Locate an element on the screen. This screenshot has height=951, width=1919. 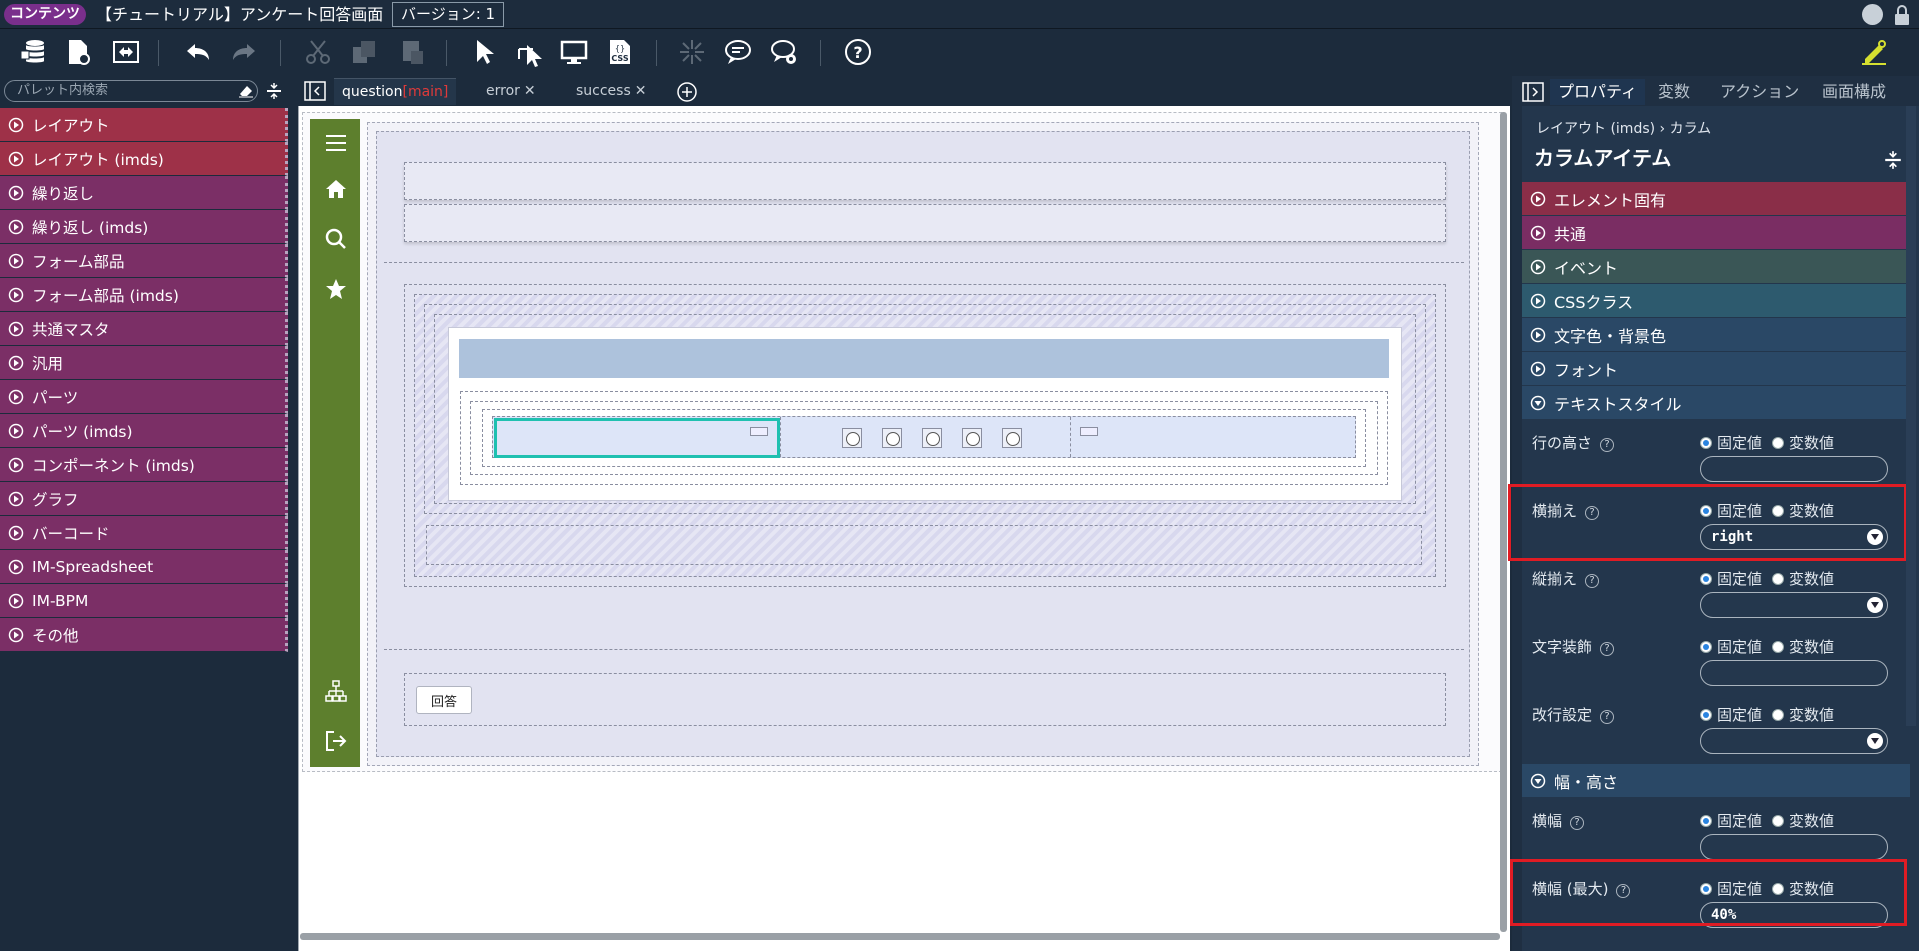
tab-error: error ✕ is located at coordinates (511, 91).